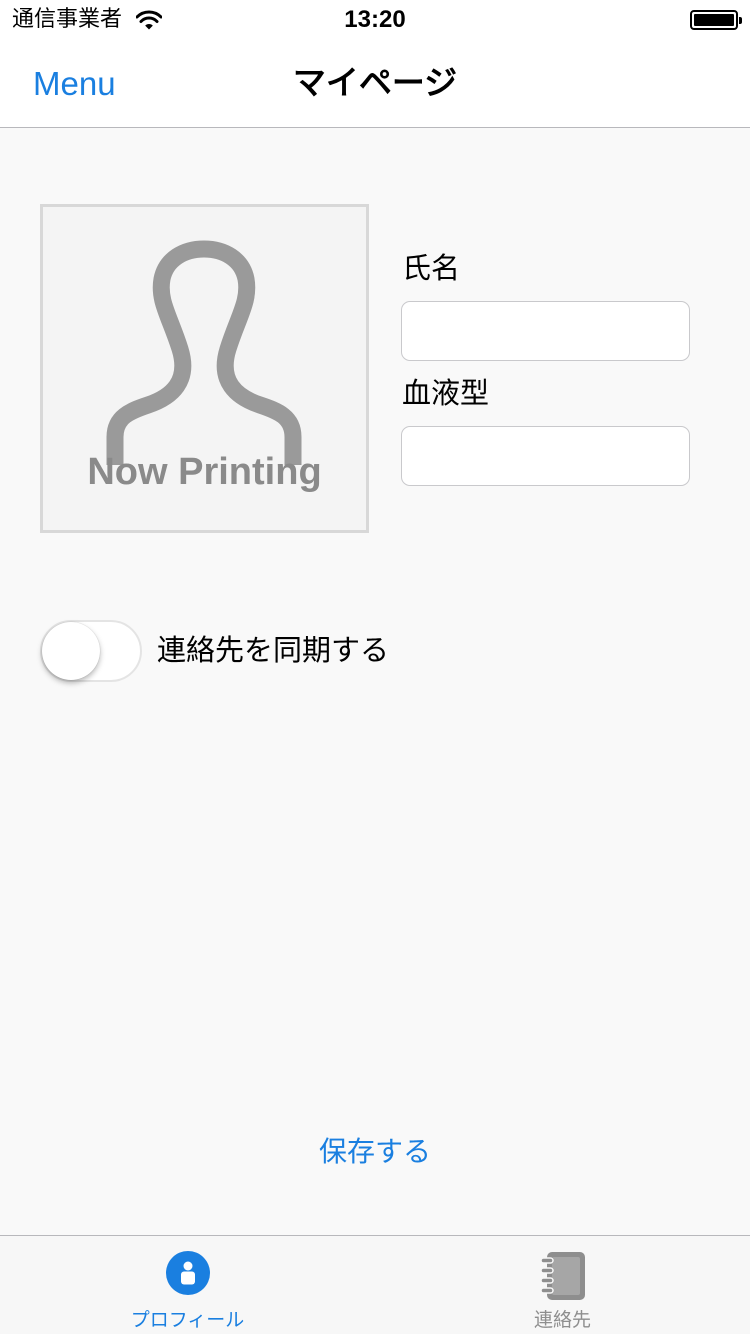  What do you see at coordinates (273, 650) in the screenshot?
I see `sync-contacts-label: 連絡先を同期する` at bounding box center [273, 650].